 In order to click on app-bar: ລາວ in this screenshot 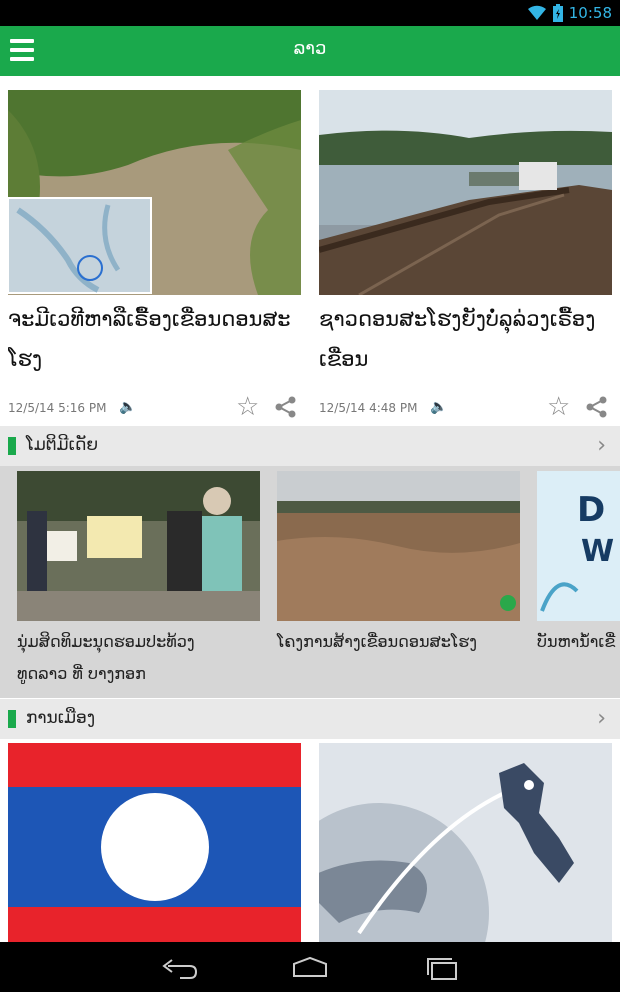, I will do `click(310, 51)`.